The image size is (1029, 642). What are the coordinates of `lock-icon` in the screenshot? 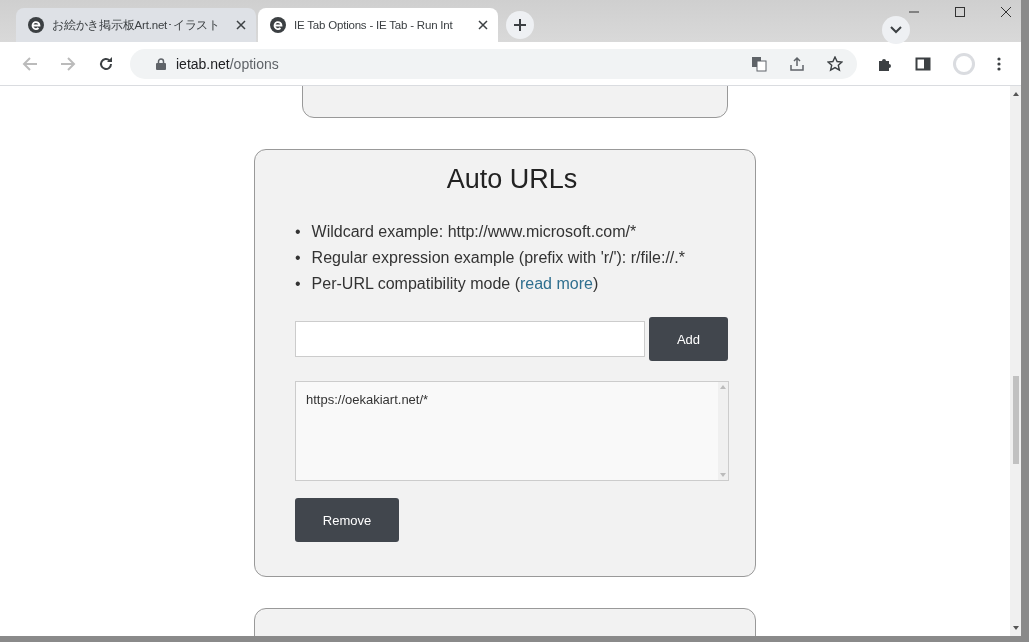 It's located at (161, 63).